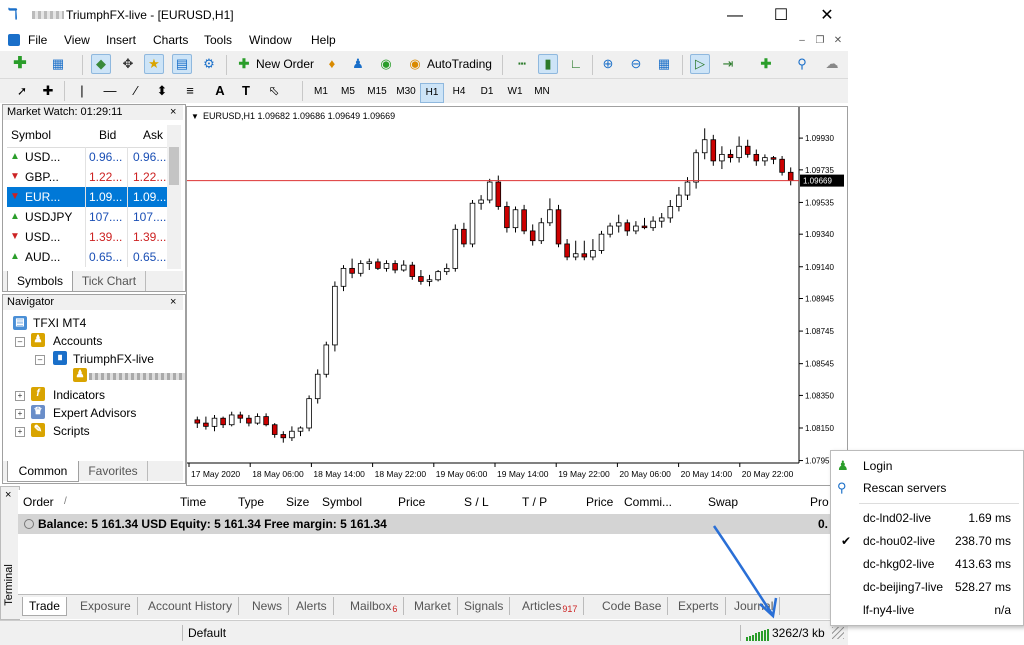  Describe the element at coordinates (22, 91) in the screenshot. I see `cursor-icon: ➚` at that location.